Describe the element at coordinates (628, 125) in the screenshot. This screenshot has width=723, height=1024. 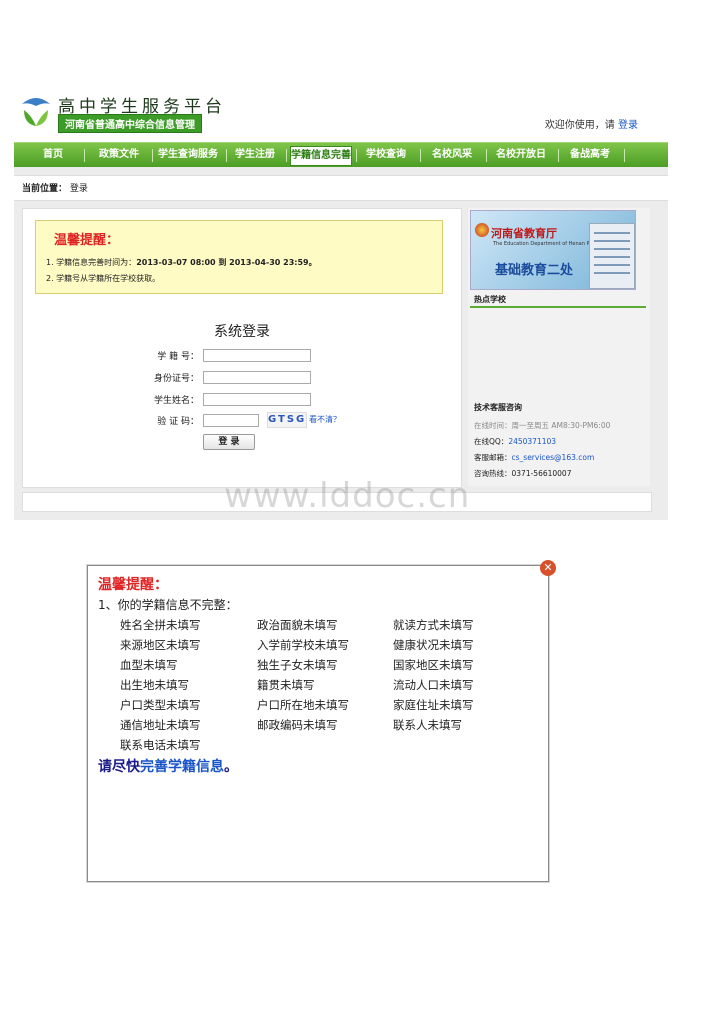
I see `header-login-link: 登录` at that location.